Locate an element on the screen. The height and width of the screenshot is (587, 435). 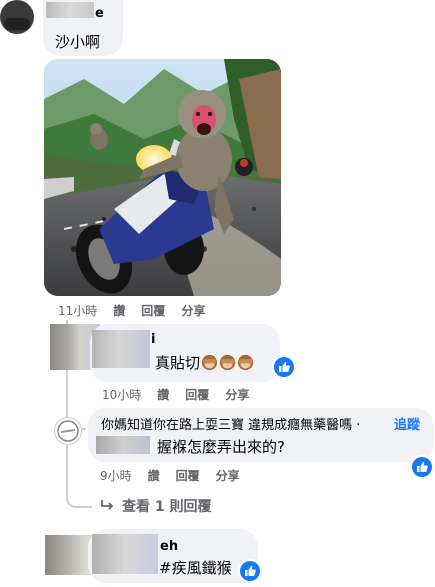
view-replies-button: 查看 1 則回覆 is located at coordinates (156, 506).